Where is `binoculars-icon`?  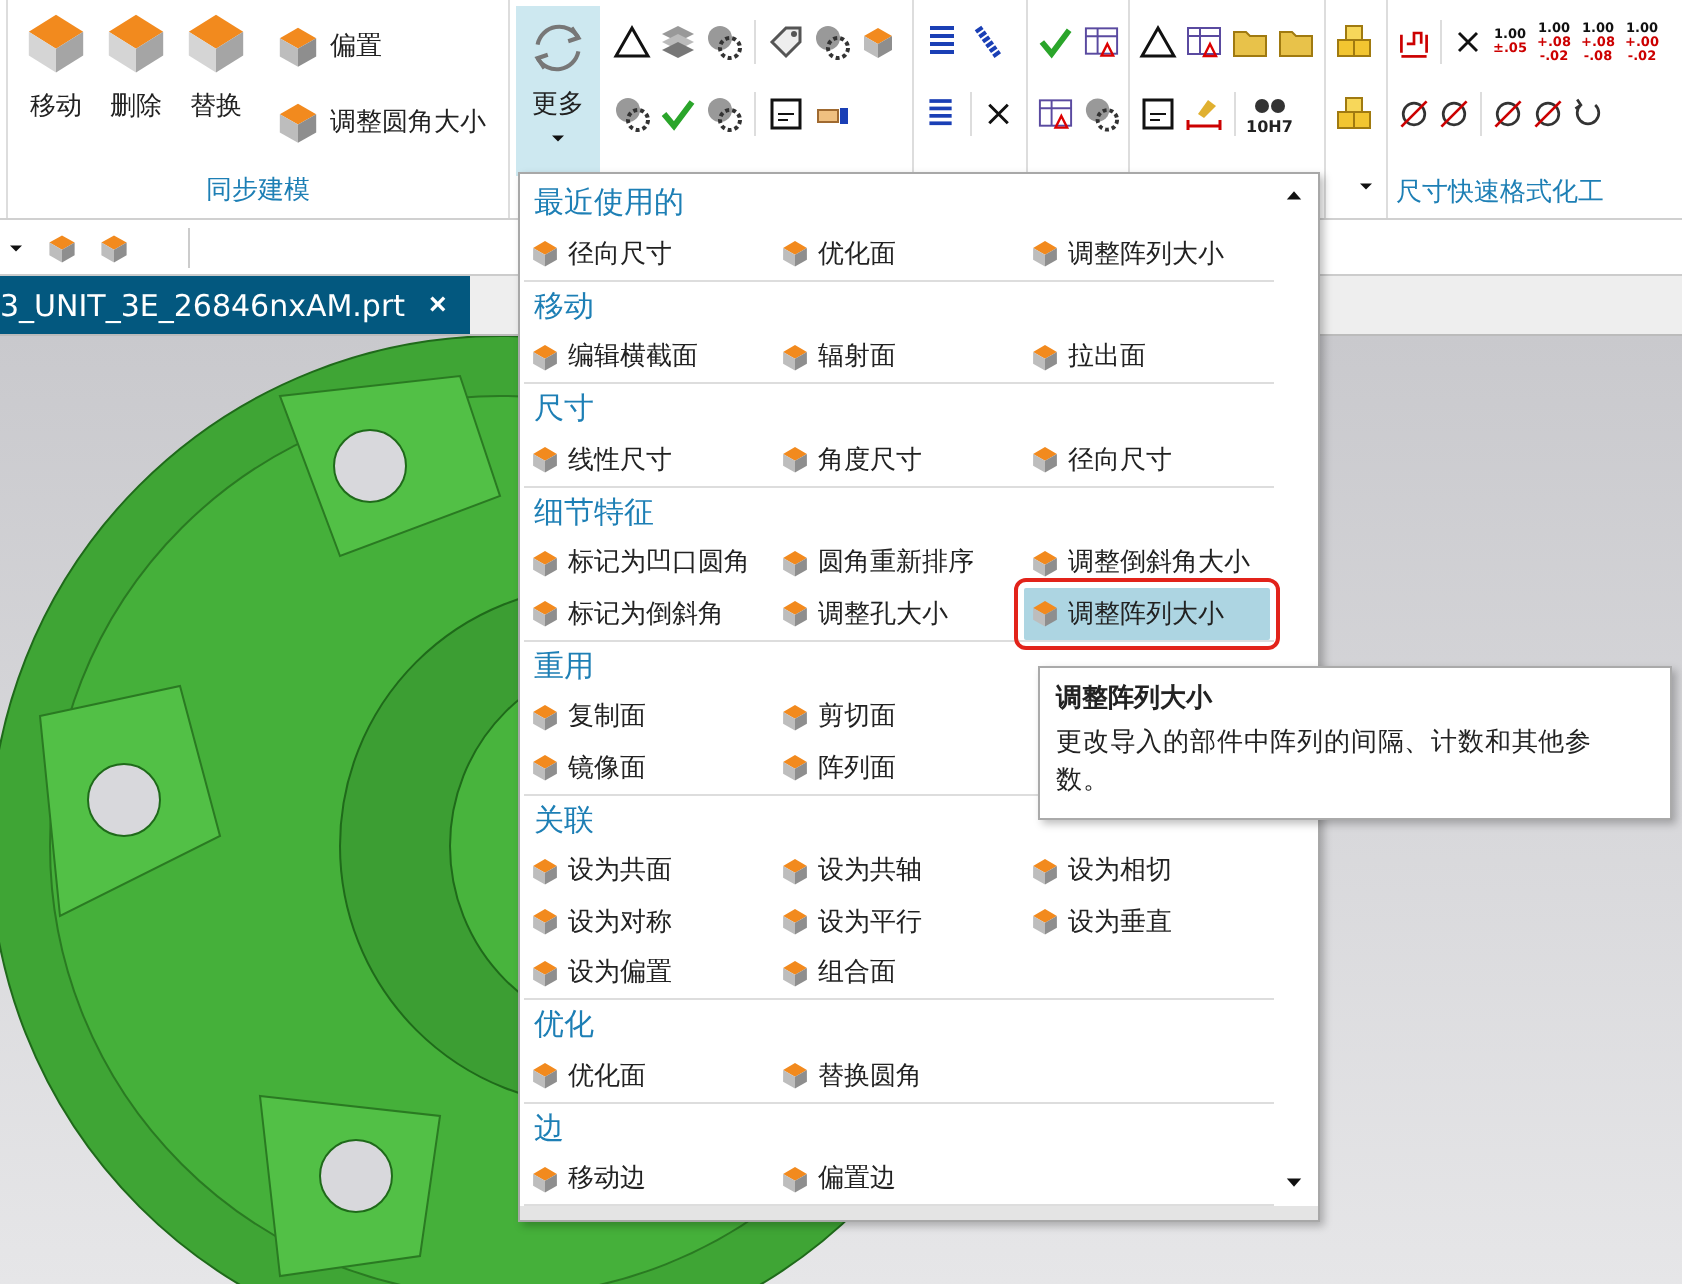
binoculars-icon is located at coordinates (1269, 105).